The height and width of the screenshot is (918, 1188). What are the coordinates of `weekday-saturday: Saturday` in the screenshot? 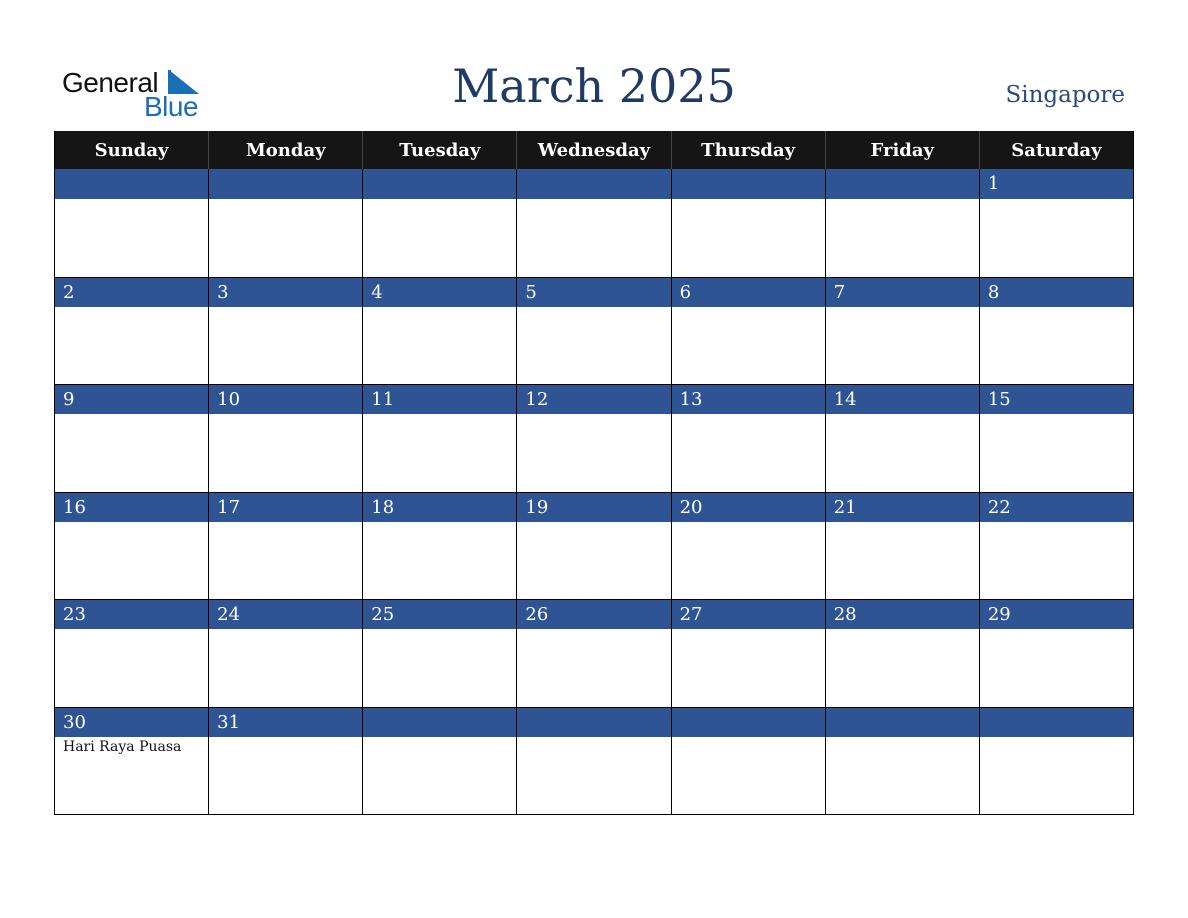 It's located at (1056, 150).